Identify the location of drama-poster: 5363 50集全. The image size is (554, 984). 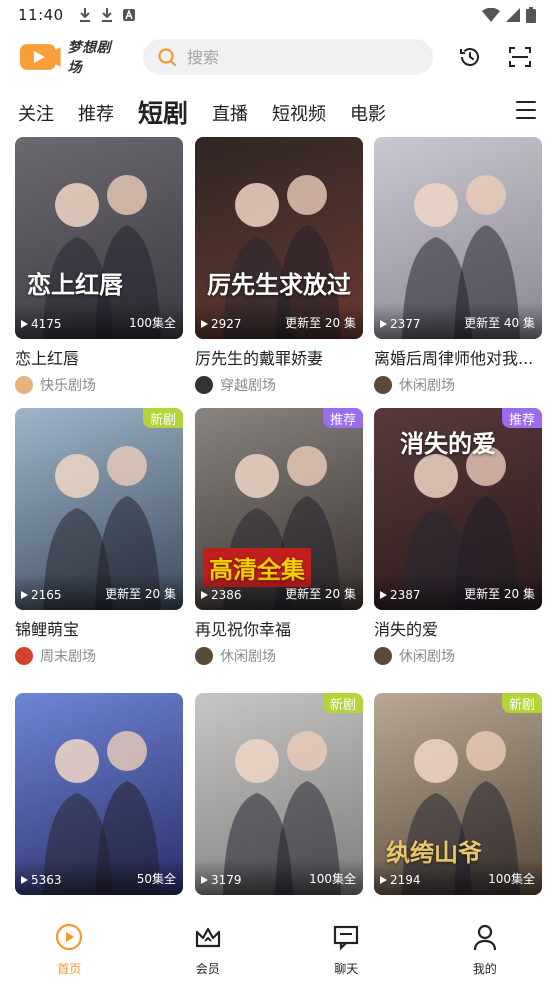
(99, 794).